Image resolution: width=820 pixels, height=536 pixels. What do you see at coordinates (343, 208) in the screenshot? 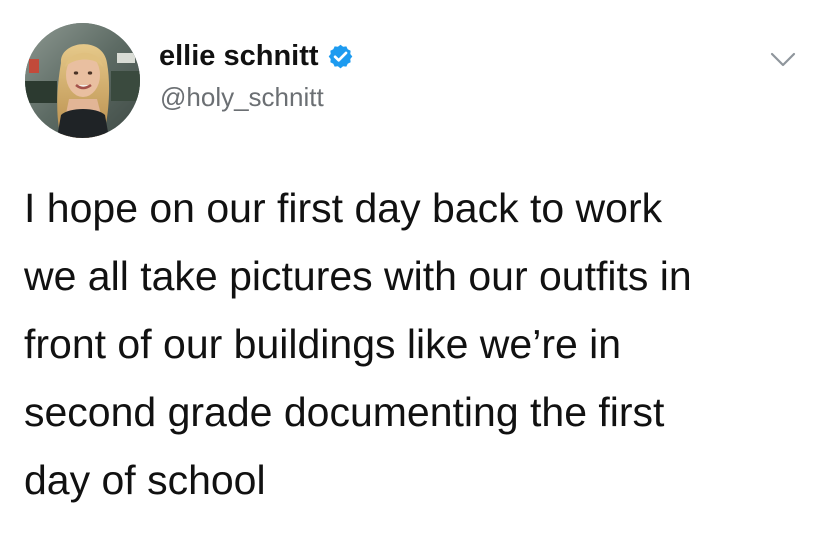
I see `tweet-text-line: I hope on our first day back to work` at bounding box center [343, 208].